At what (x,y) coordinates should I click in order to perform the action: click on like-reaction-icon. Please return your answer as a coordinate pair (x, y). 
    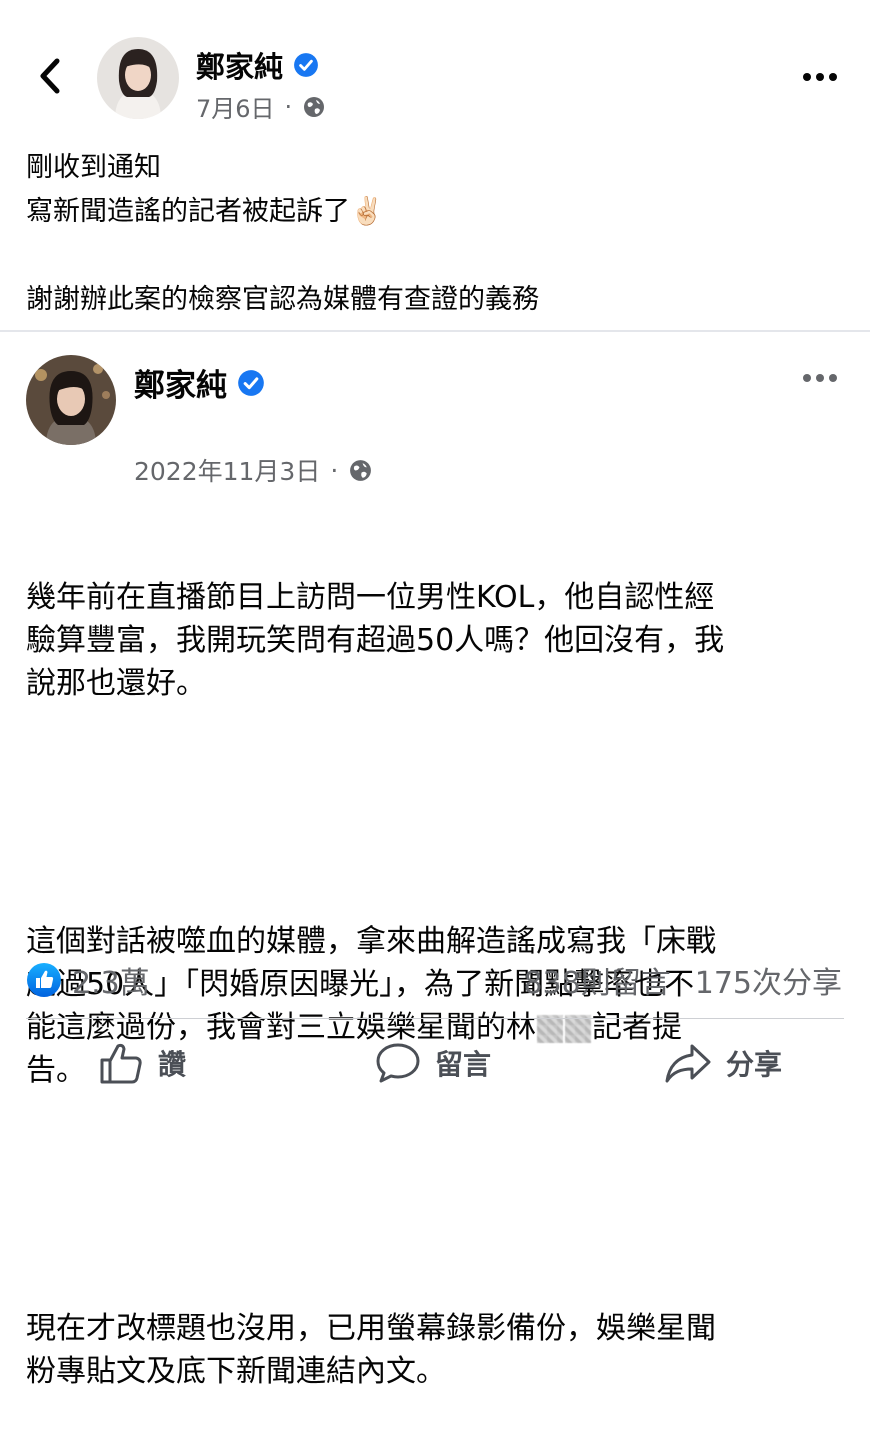
    Looking at the image, I should click on (44, 980).